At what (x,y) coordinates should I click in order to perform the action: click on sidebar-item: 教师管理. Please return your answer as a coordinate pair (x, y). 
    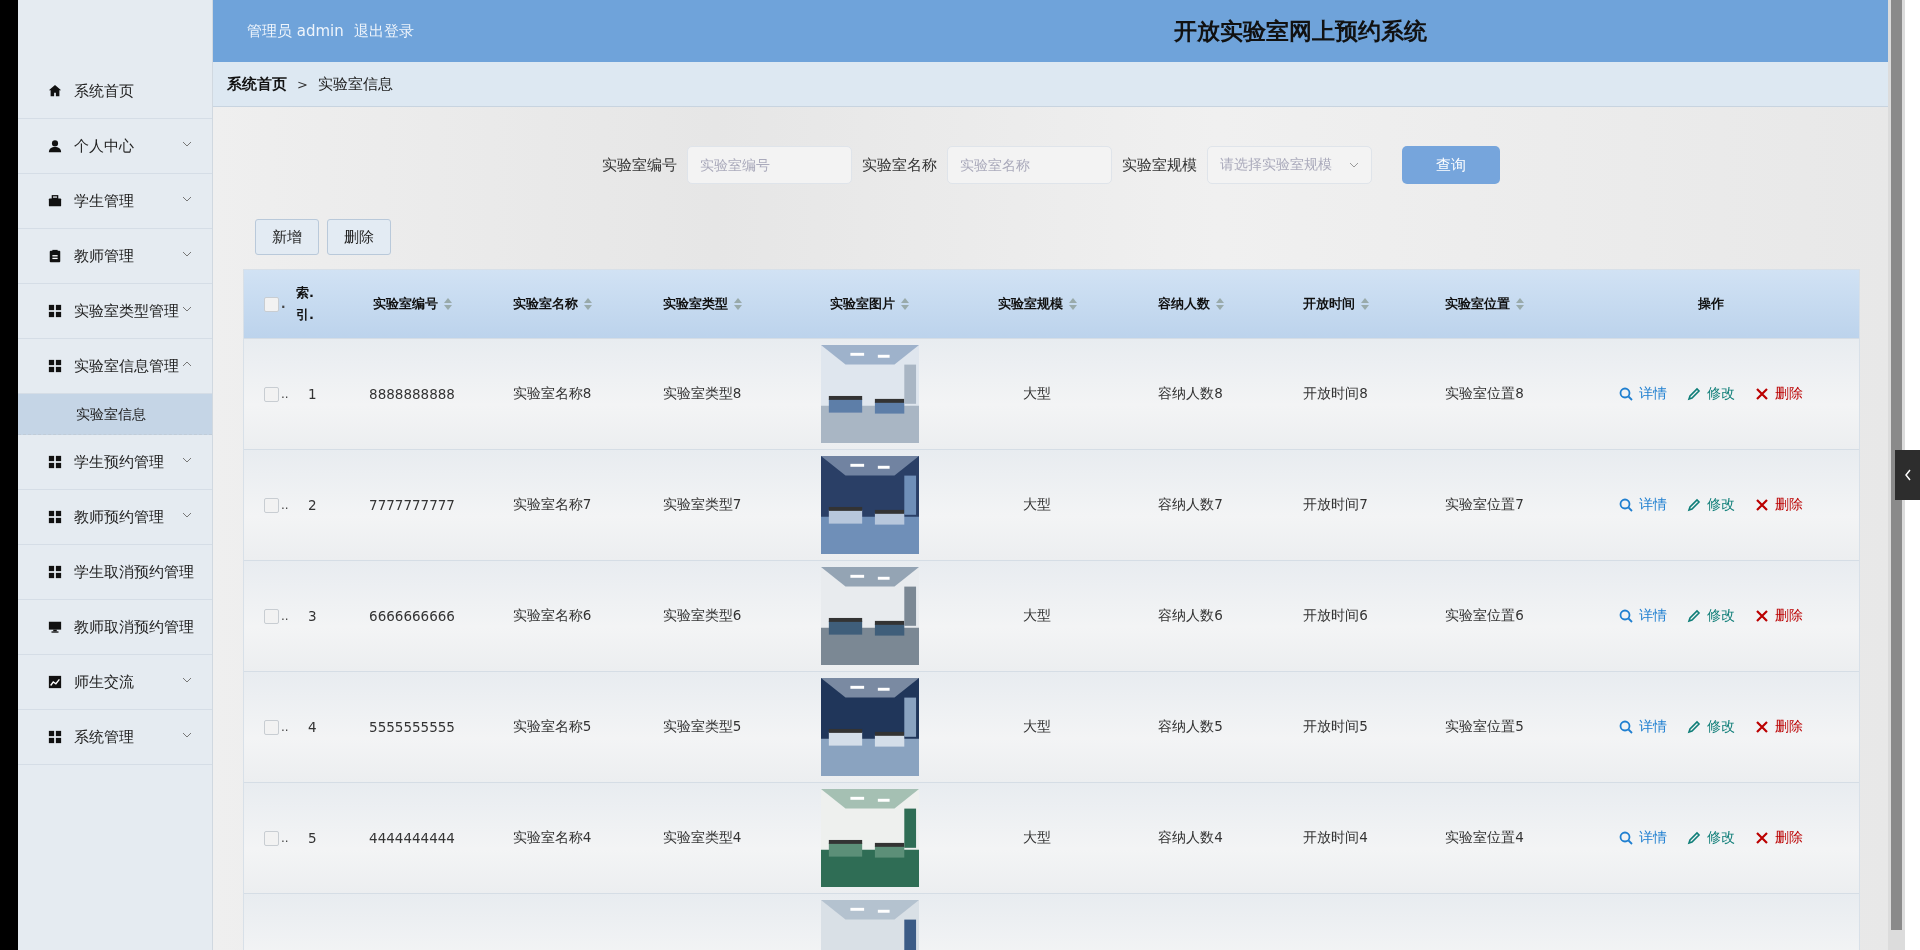
    Looking at the image, I should click on (115, 256).